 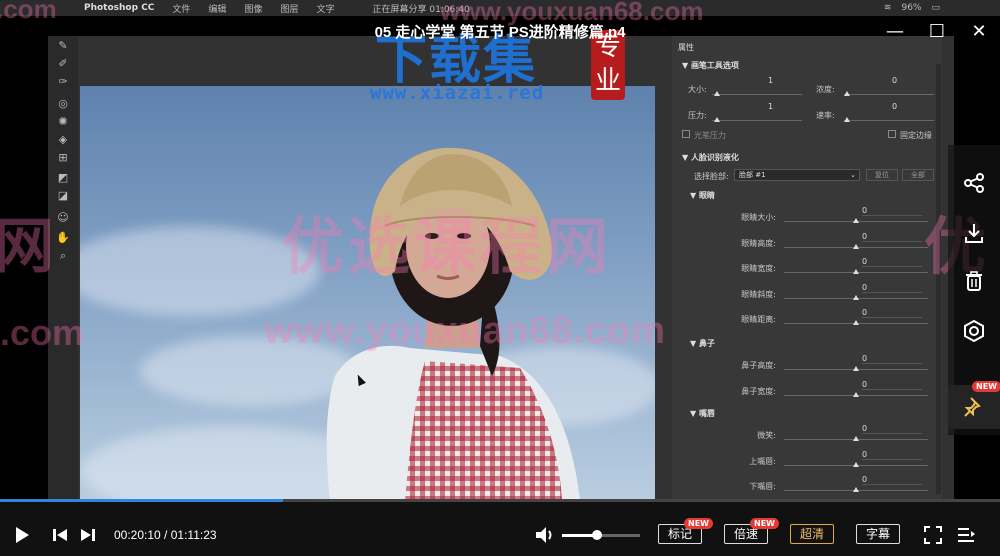 What do you see at coordinates (895, 31) in the screenshot?
I see `minimize-button: —` at bounding box center [895, 31].